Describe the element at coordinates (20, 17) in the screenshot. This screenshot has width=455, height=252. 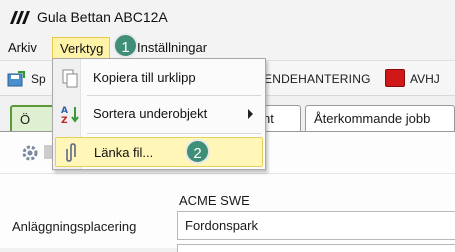
I see `app-logo-icon` at that location.